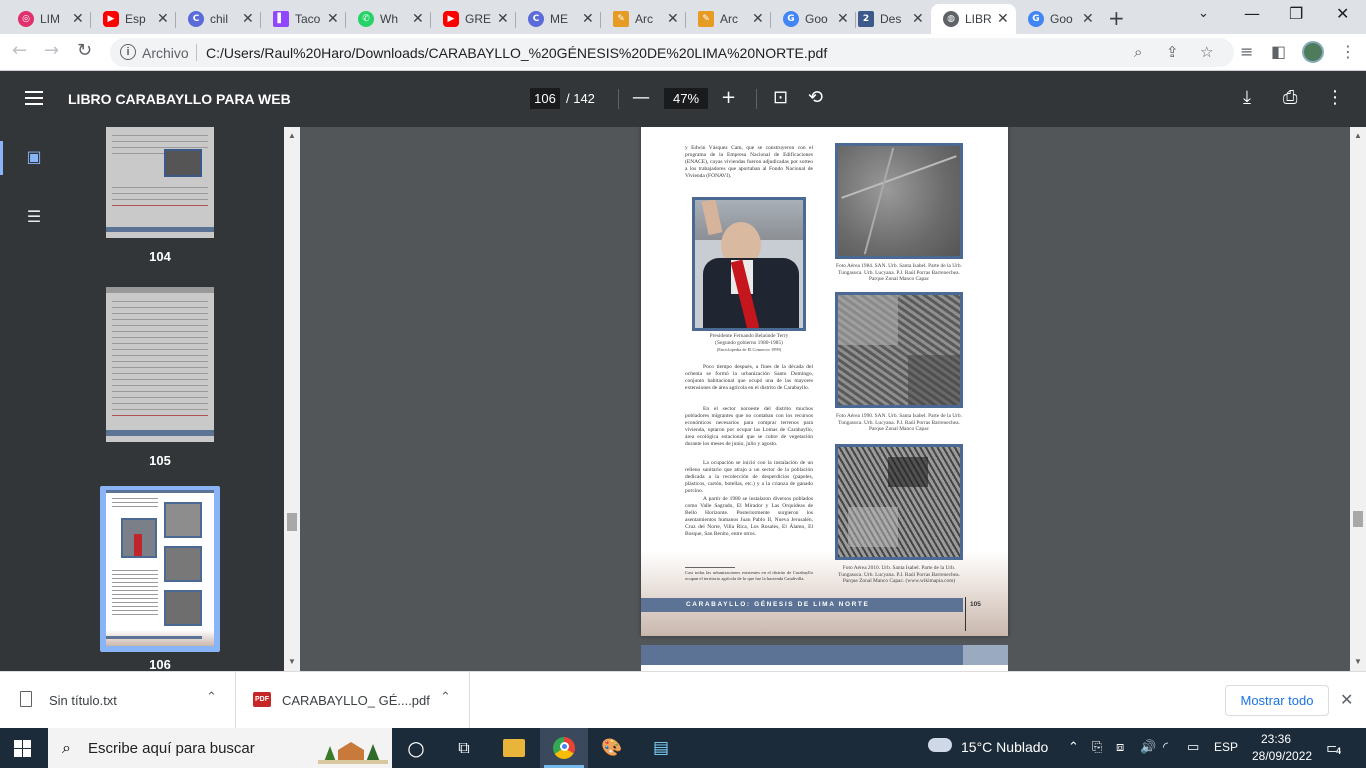 This screenshot has width=1366, height=768. What do you see at coordinates (1148, 747) in the screenshot?
I see `volume-icon: 🔊` at bounding box center [1148, 747].